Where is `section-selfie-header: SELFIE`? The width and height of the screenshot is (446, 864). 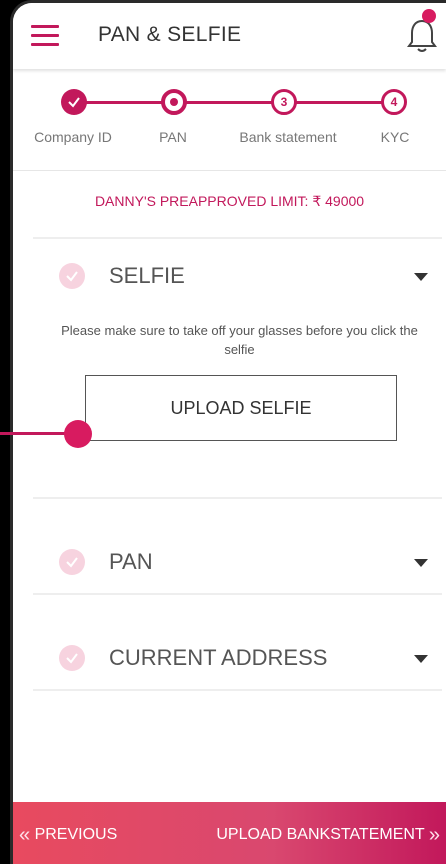
section-selfie-header: SELFIE is located at coordinates (229, 275).